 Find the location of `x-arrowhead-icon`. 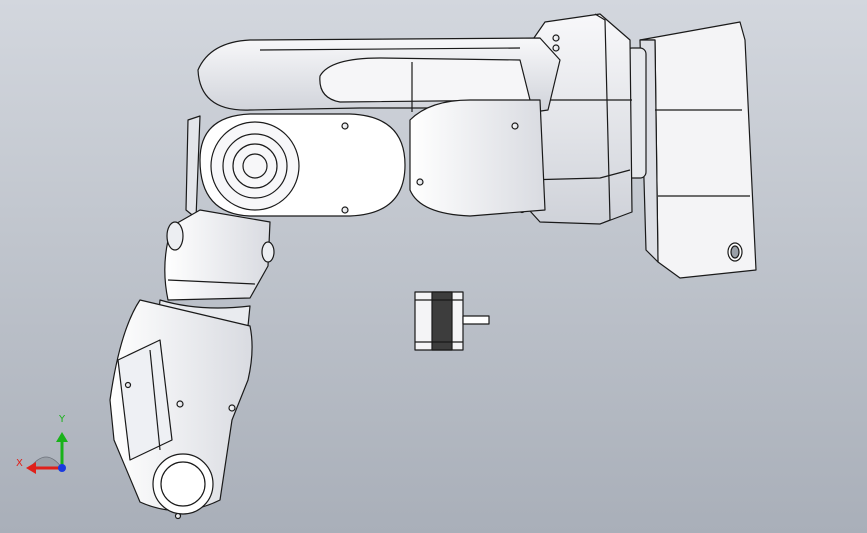

x-arrowhead-icon is located at coordinates (31, 468).